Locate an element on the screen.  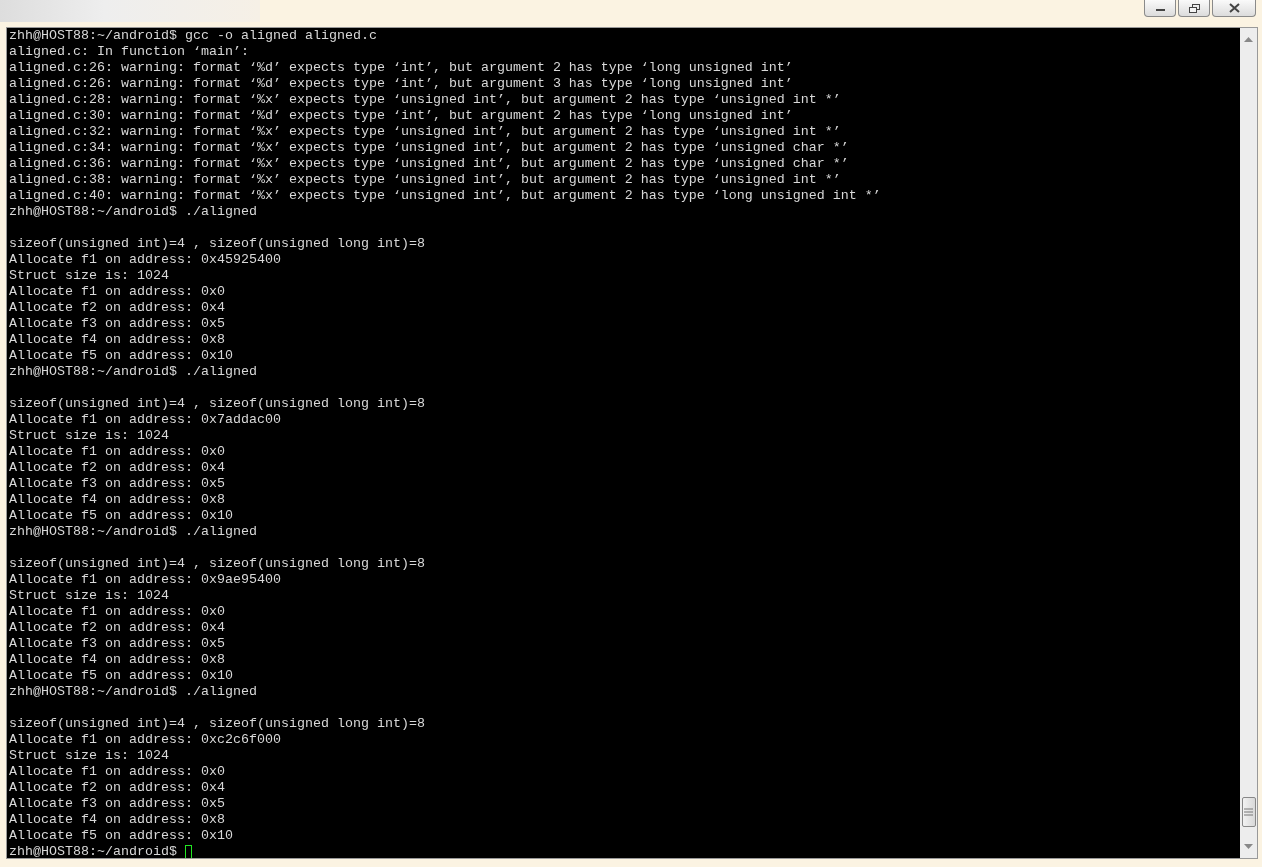
terminal-line: aligned.c:28: warning: format ‘%x’ expects type ‘unsigned int’, but argument 2 has type ‘unsigned int *’ is located at coordinates (425, 100).